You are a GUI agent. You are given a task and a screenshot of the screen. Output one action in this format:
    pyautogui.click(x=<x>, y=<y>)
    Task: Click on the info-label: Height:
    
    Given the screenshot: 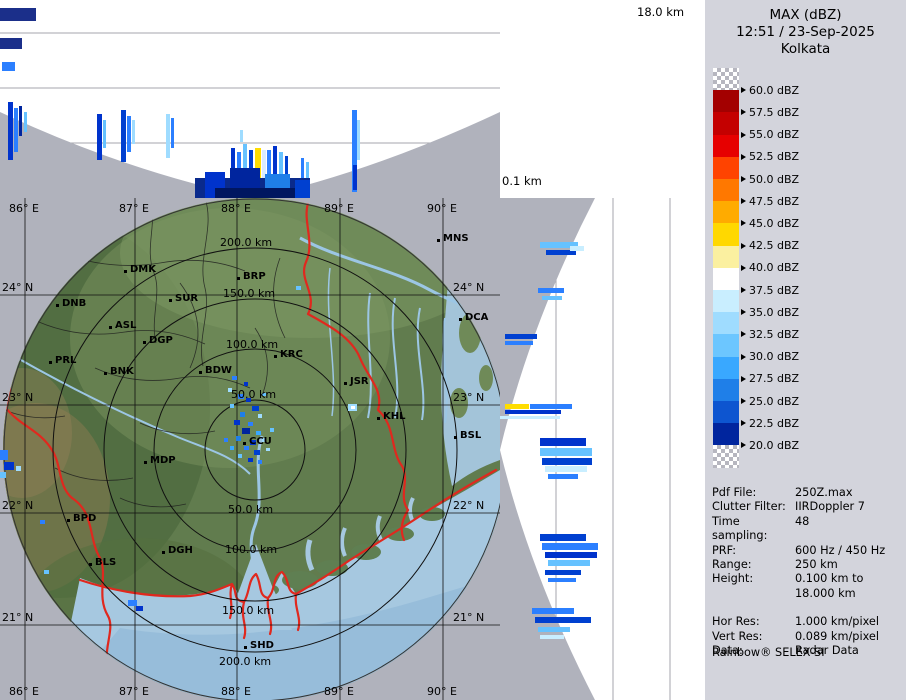 What is the action you would take?
    pyautogui.click(x=733, y=579)
    